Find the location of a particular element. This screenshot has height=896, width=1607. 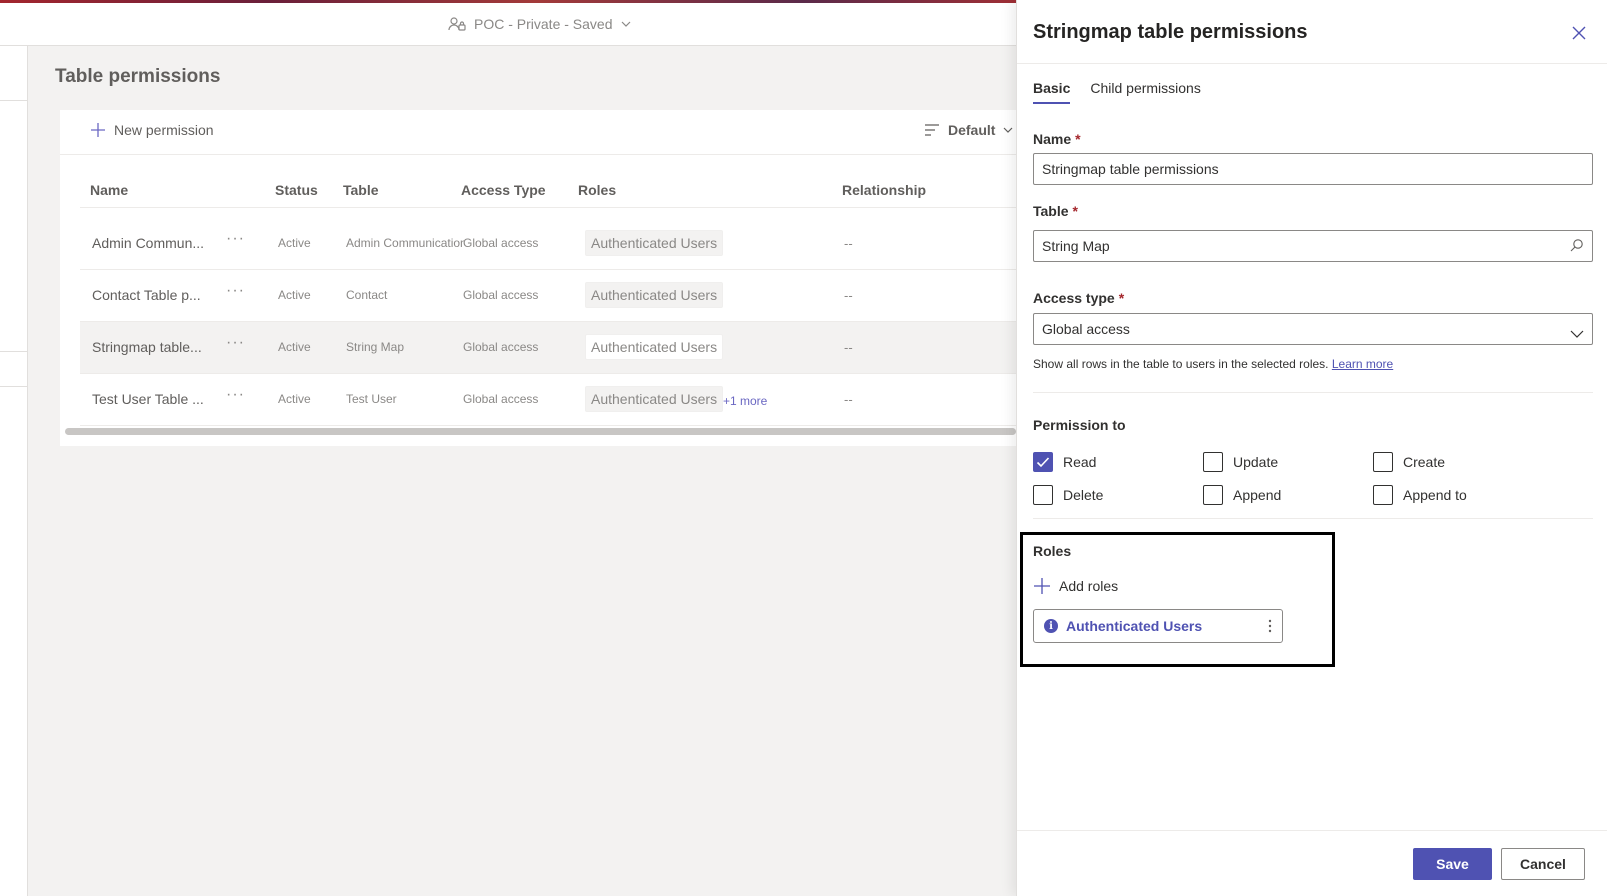

name-field-label: Name * is located at coordinates (1057, 139).